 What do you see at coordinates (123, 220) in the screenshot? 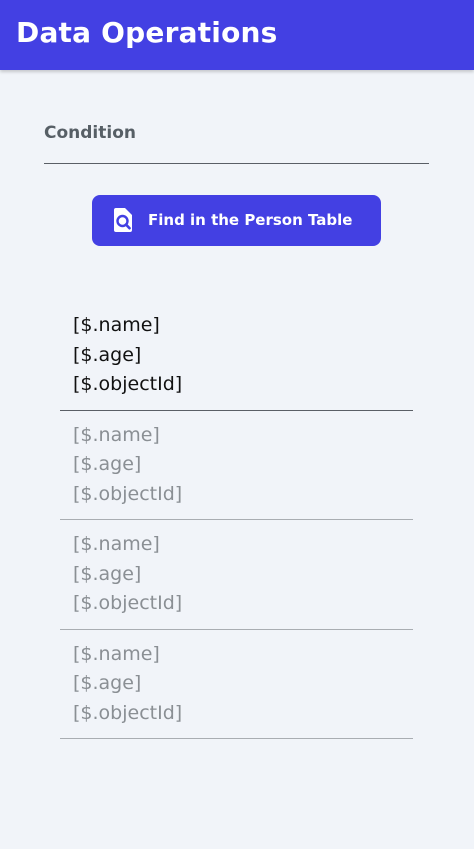
I see `search-document-icon` at bounding box center [123, 220].